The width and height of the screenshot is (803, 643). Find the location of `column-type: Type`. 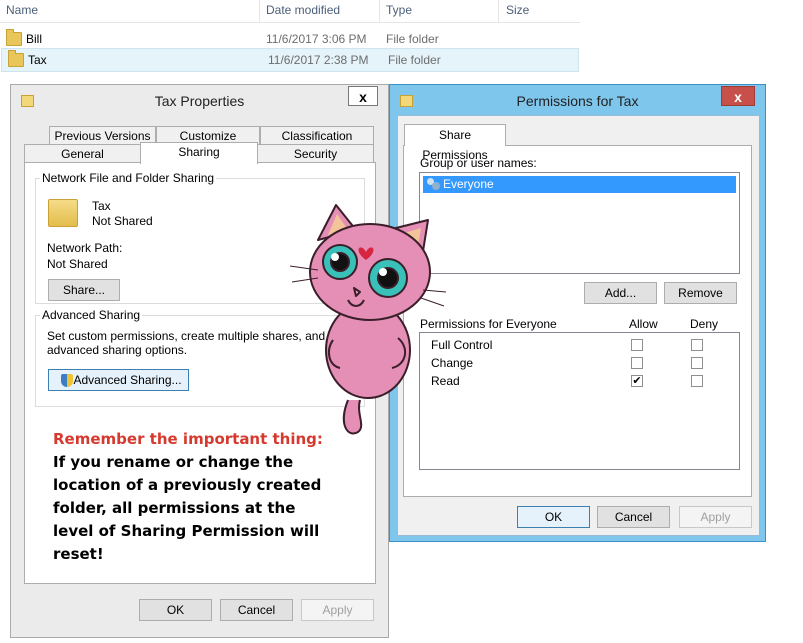

column-type: Type is located at coordinates (399, 10).